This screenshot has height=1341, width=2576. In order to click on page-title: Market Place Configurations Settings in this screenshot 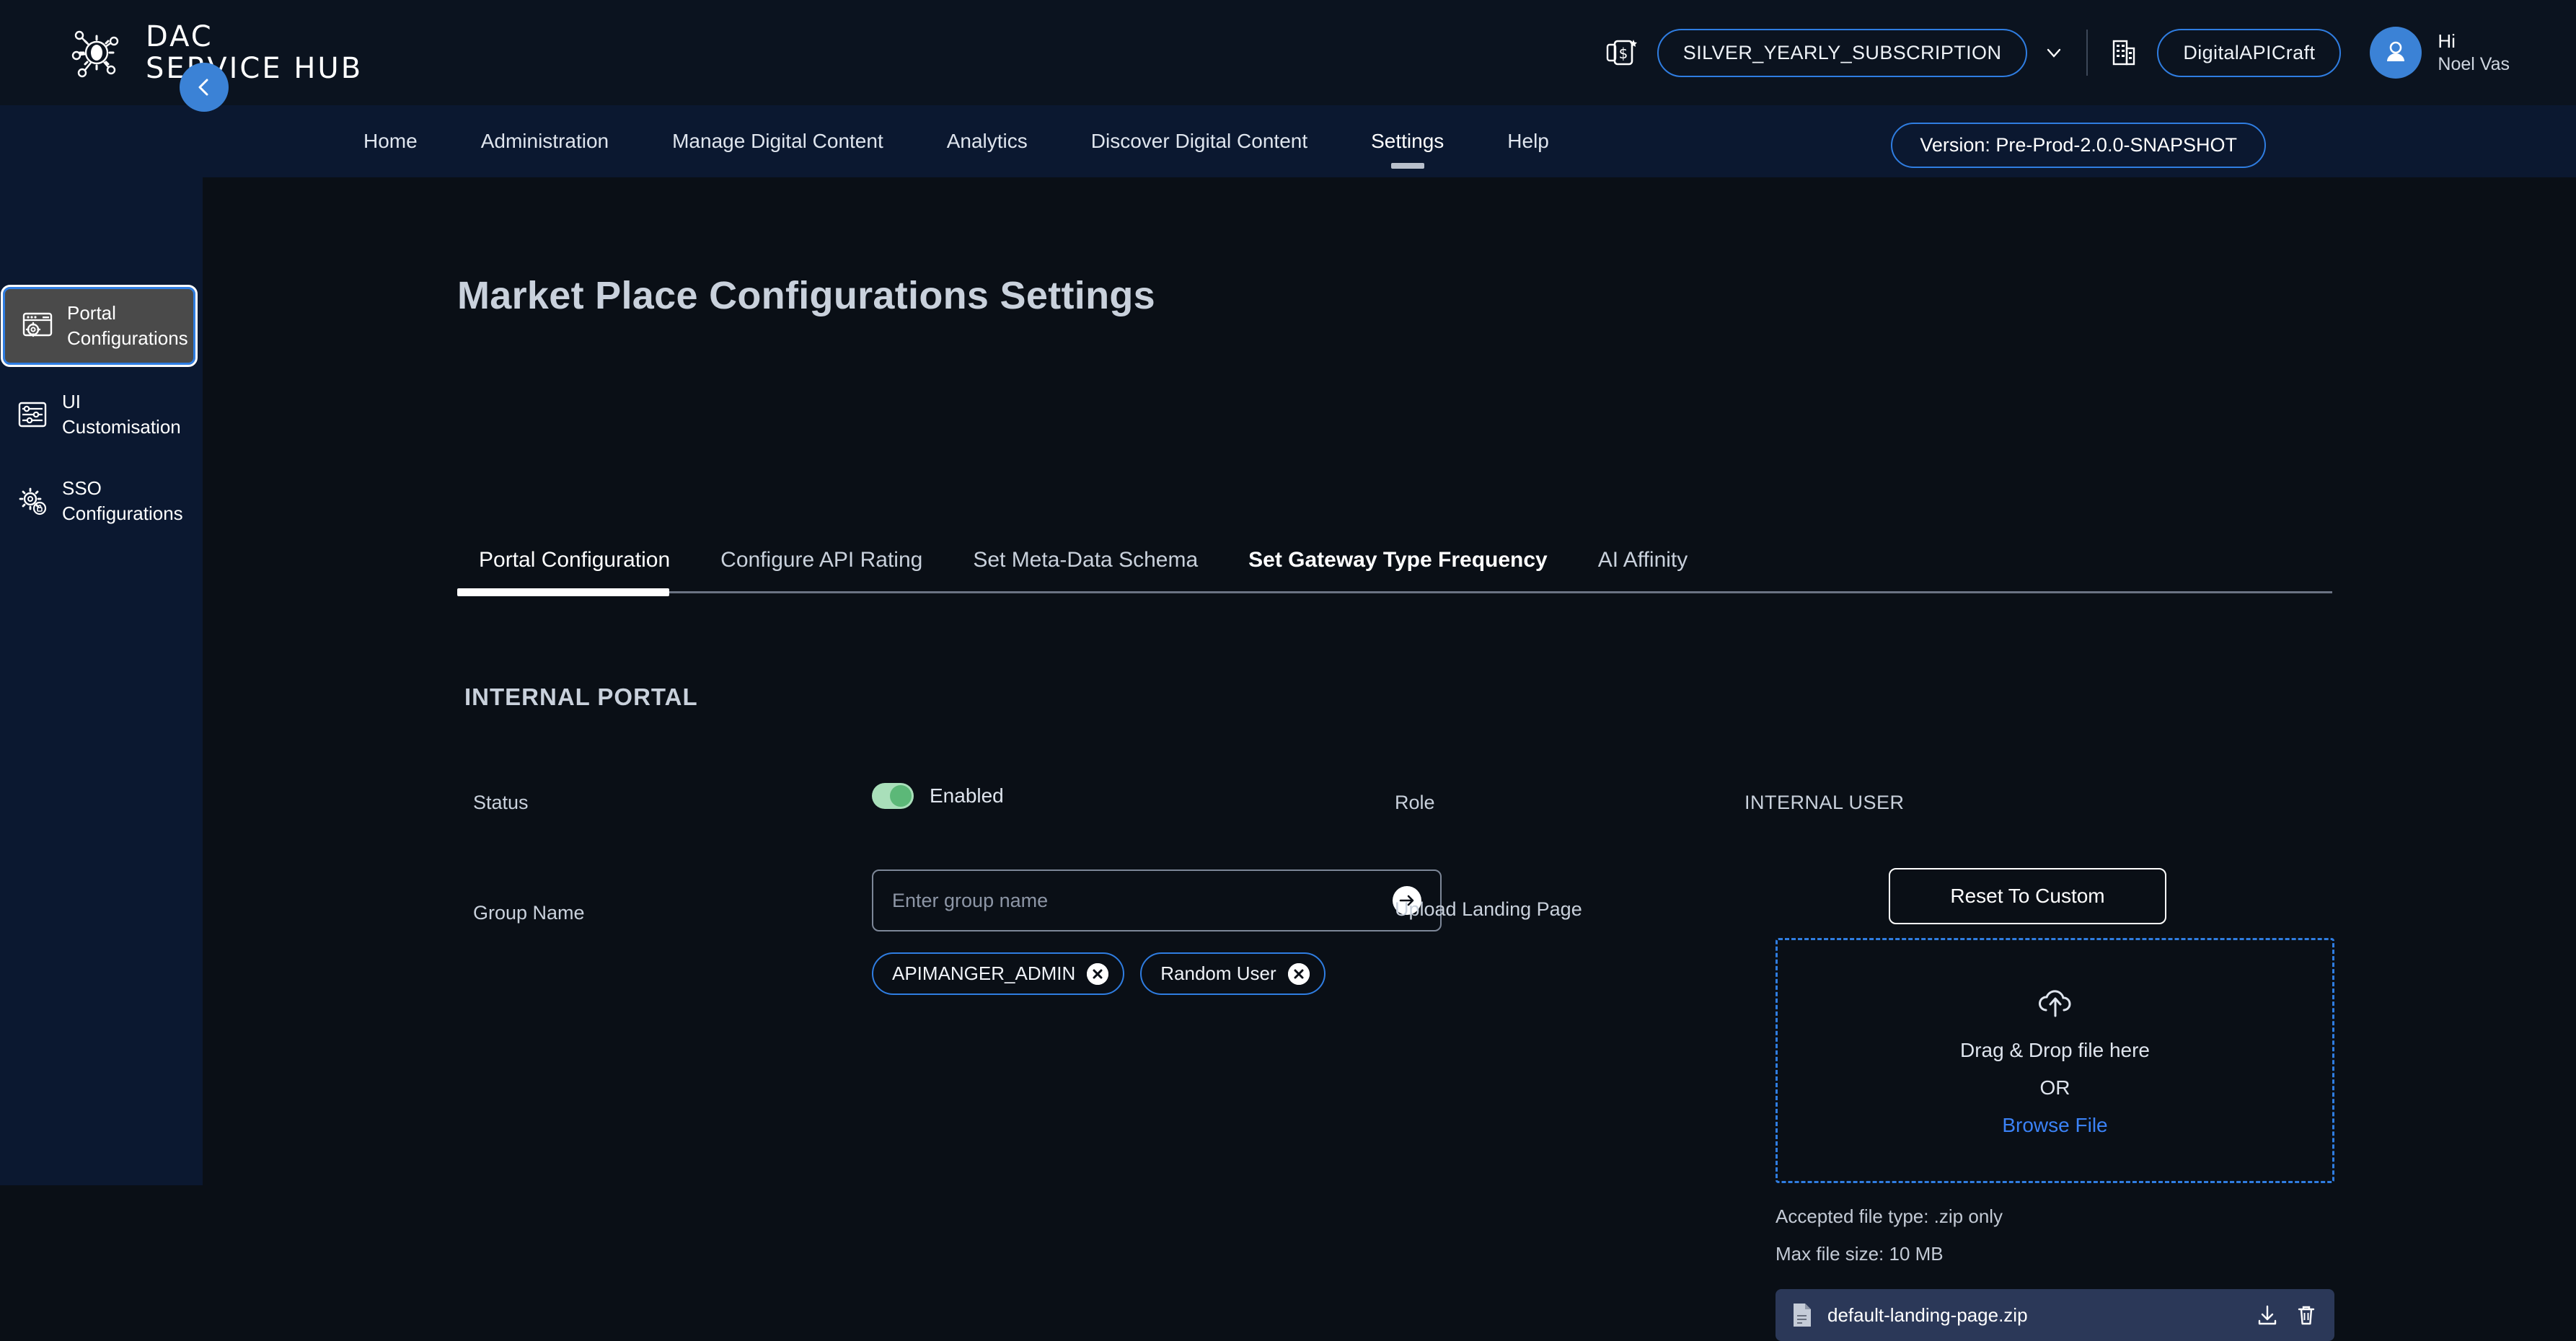, I will do `click(806, 295)`.